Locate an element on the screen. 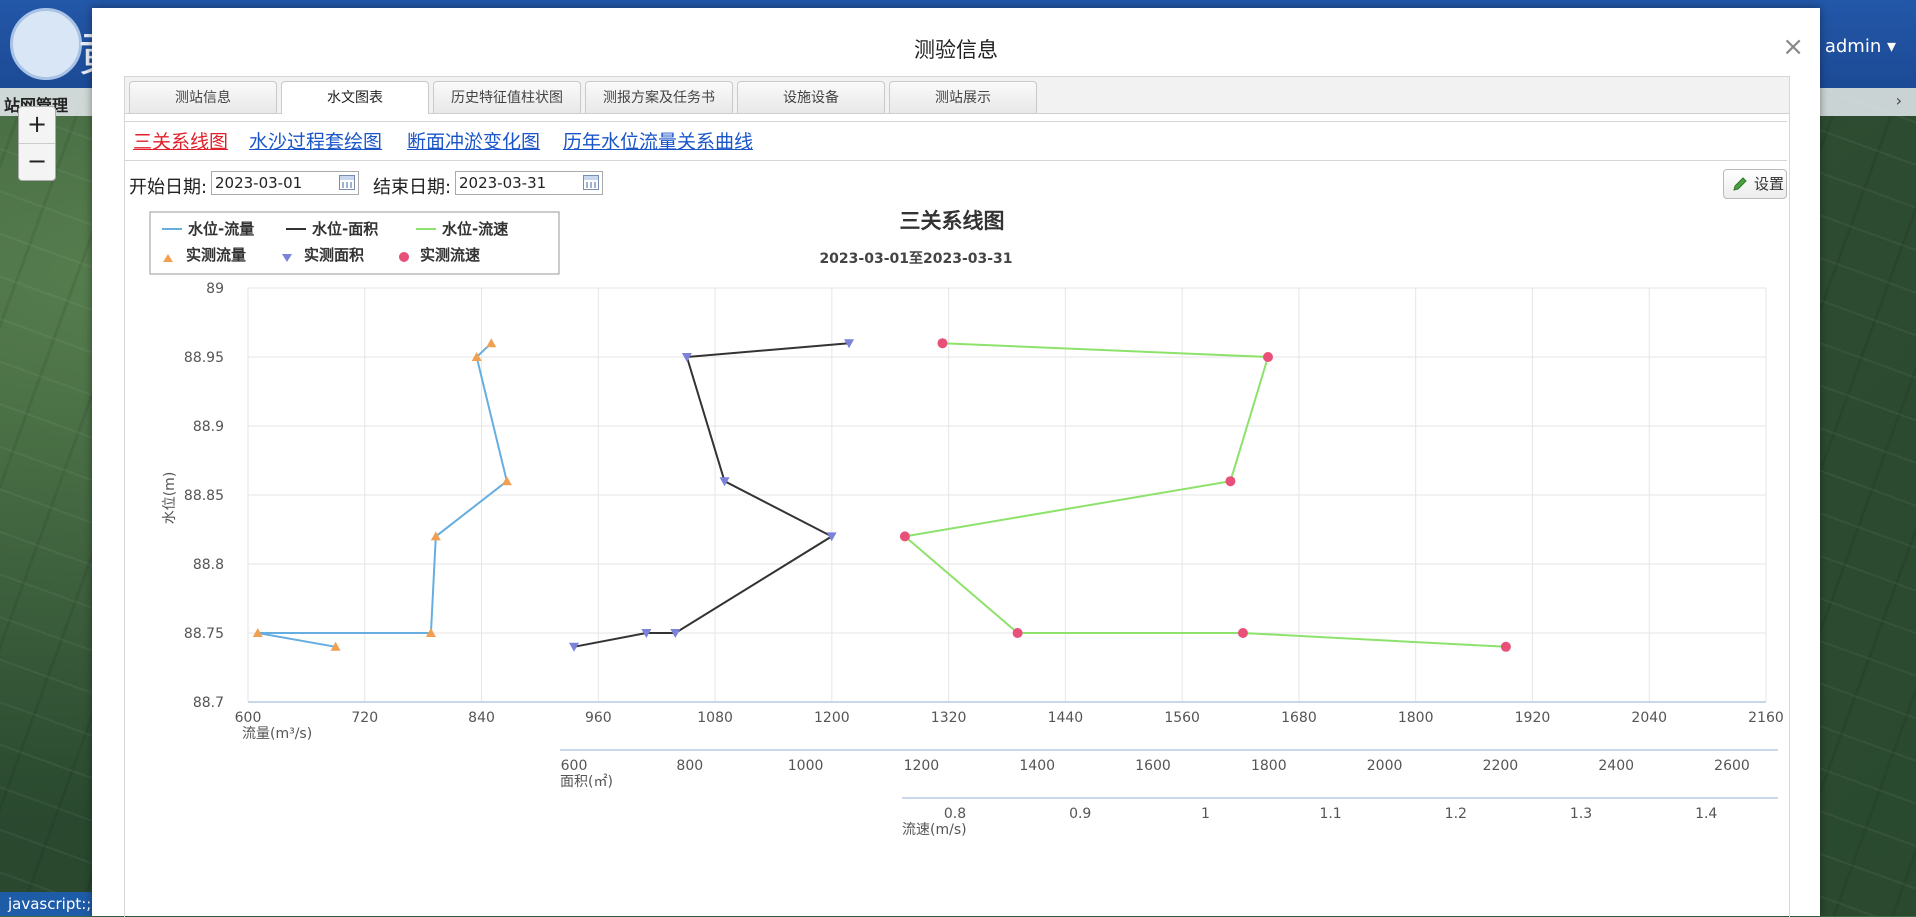 The height and width of the screenshot is (917, 1916). end-date-label: 结束日期: is located at coordinates (412, 187).